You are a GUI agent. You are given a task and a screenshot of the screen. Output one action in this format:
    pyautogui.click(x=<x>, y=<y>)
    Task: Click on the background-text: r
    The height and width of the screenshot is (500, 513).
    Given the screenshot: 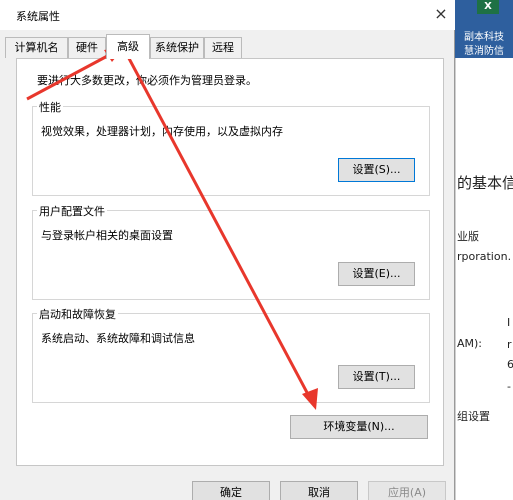 What is the action you would take?
    pyautogui.click(x=509, y=344)
    